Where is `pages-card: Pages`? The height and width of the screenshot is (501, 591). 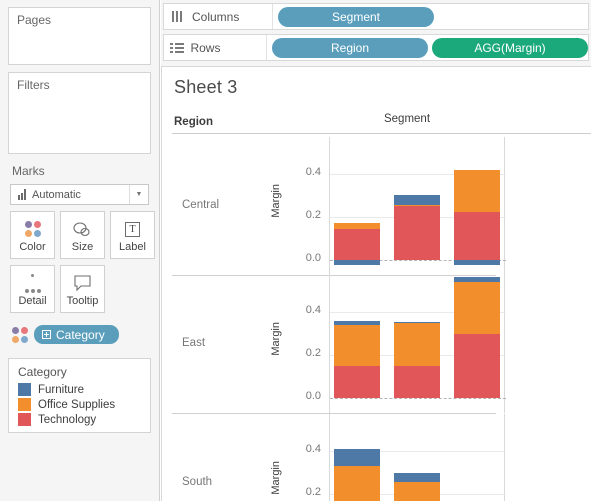
pages-card: Pages is located at coordinates (79, 36).